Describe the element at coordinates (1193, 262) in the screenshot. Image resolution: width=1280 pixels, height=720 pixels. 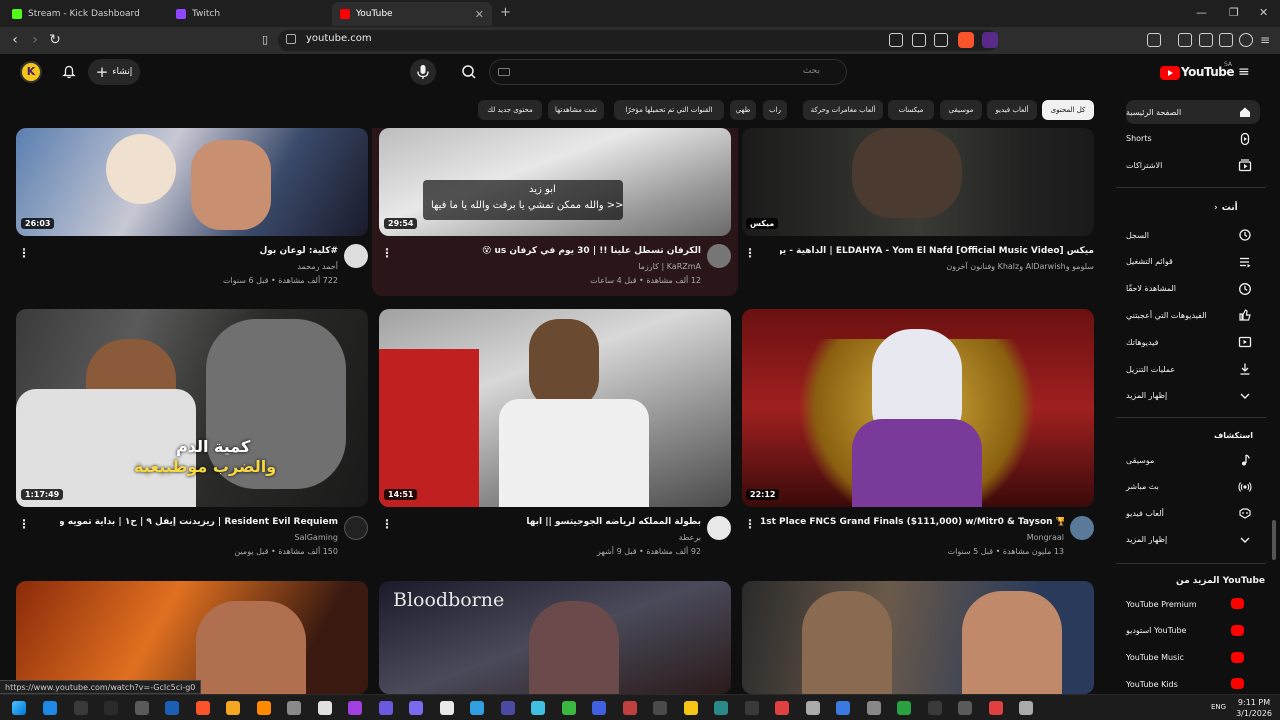
I see `sidebar-item-you-1: قوائم التشغيل` at that location.